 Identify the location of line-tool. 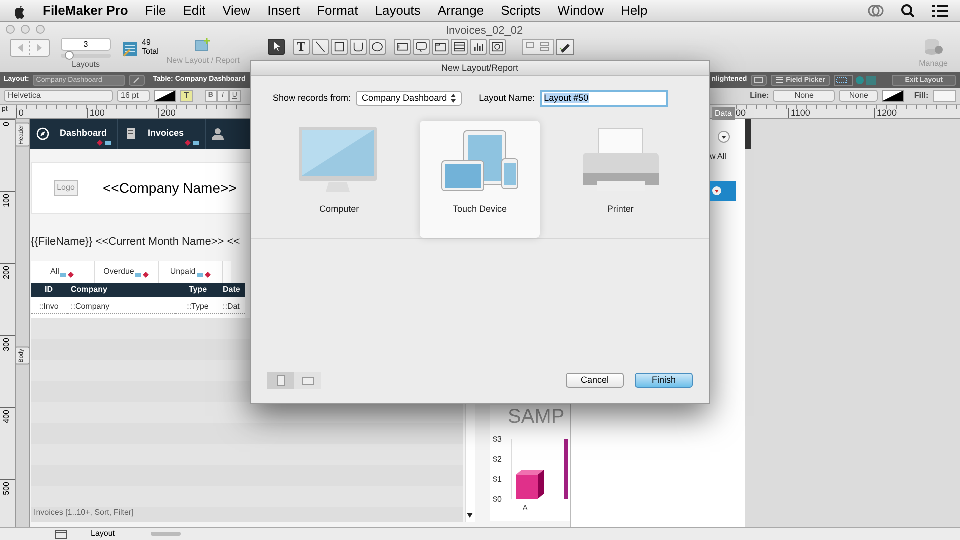
(320, 47).